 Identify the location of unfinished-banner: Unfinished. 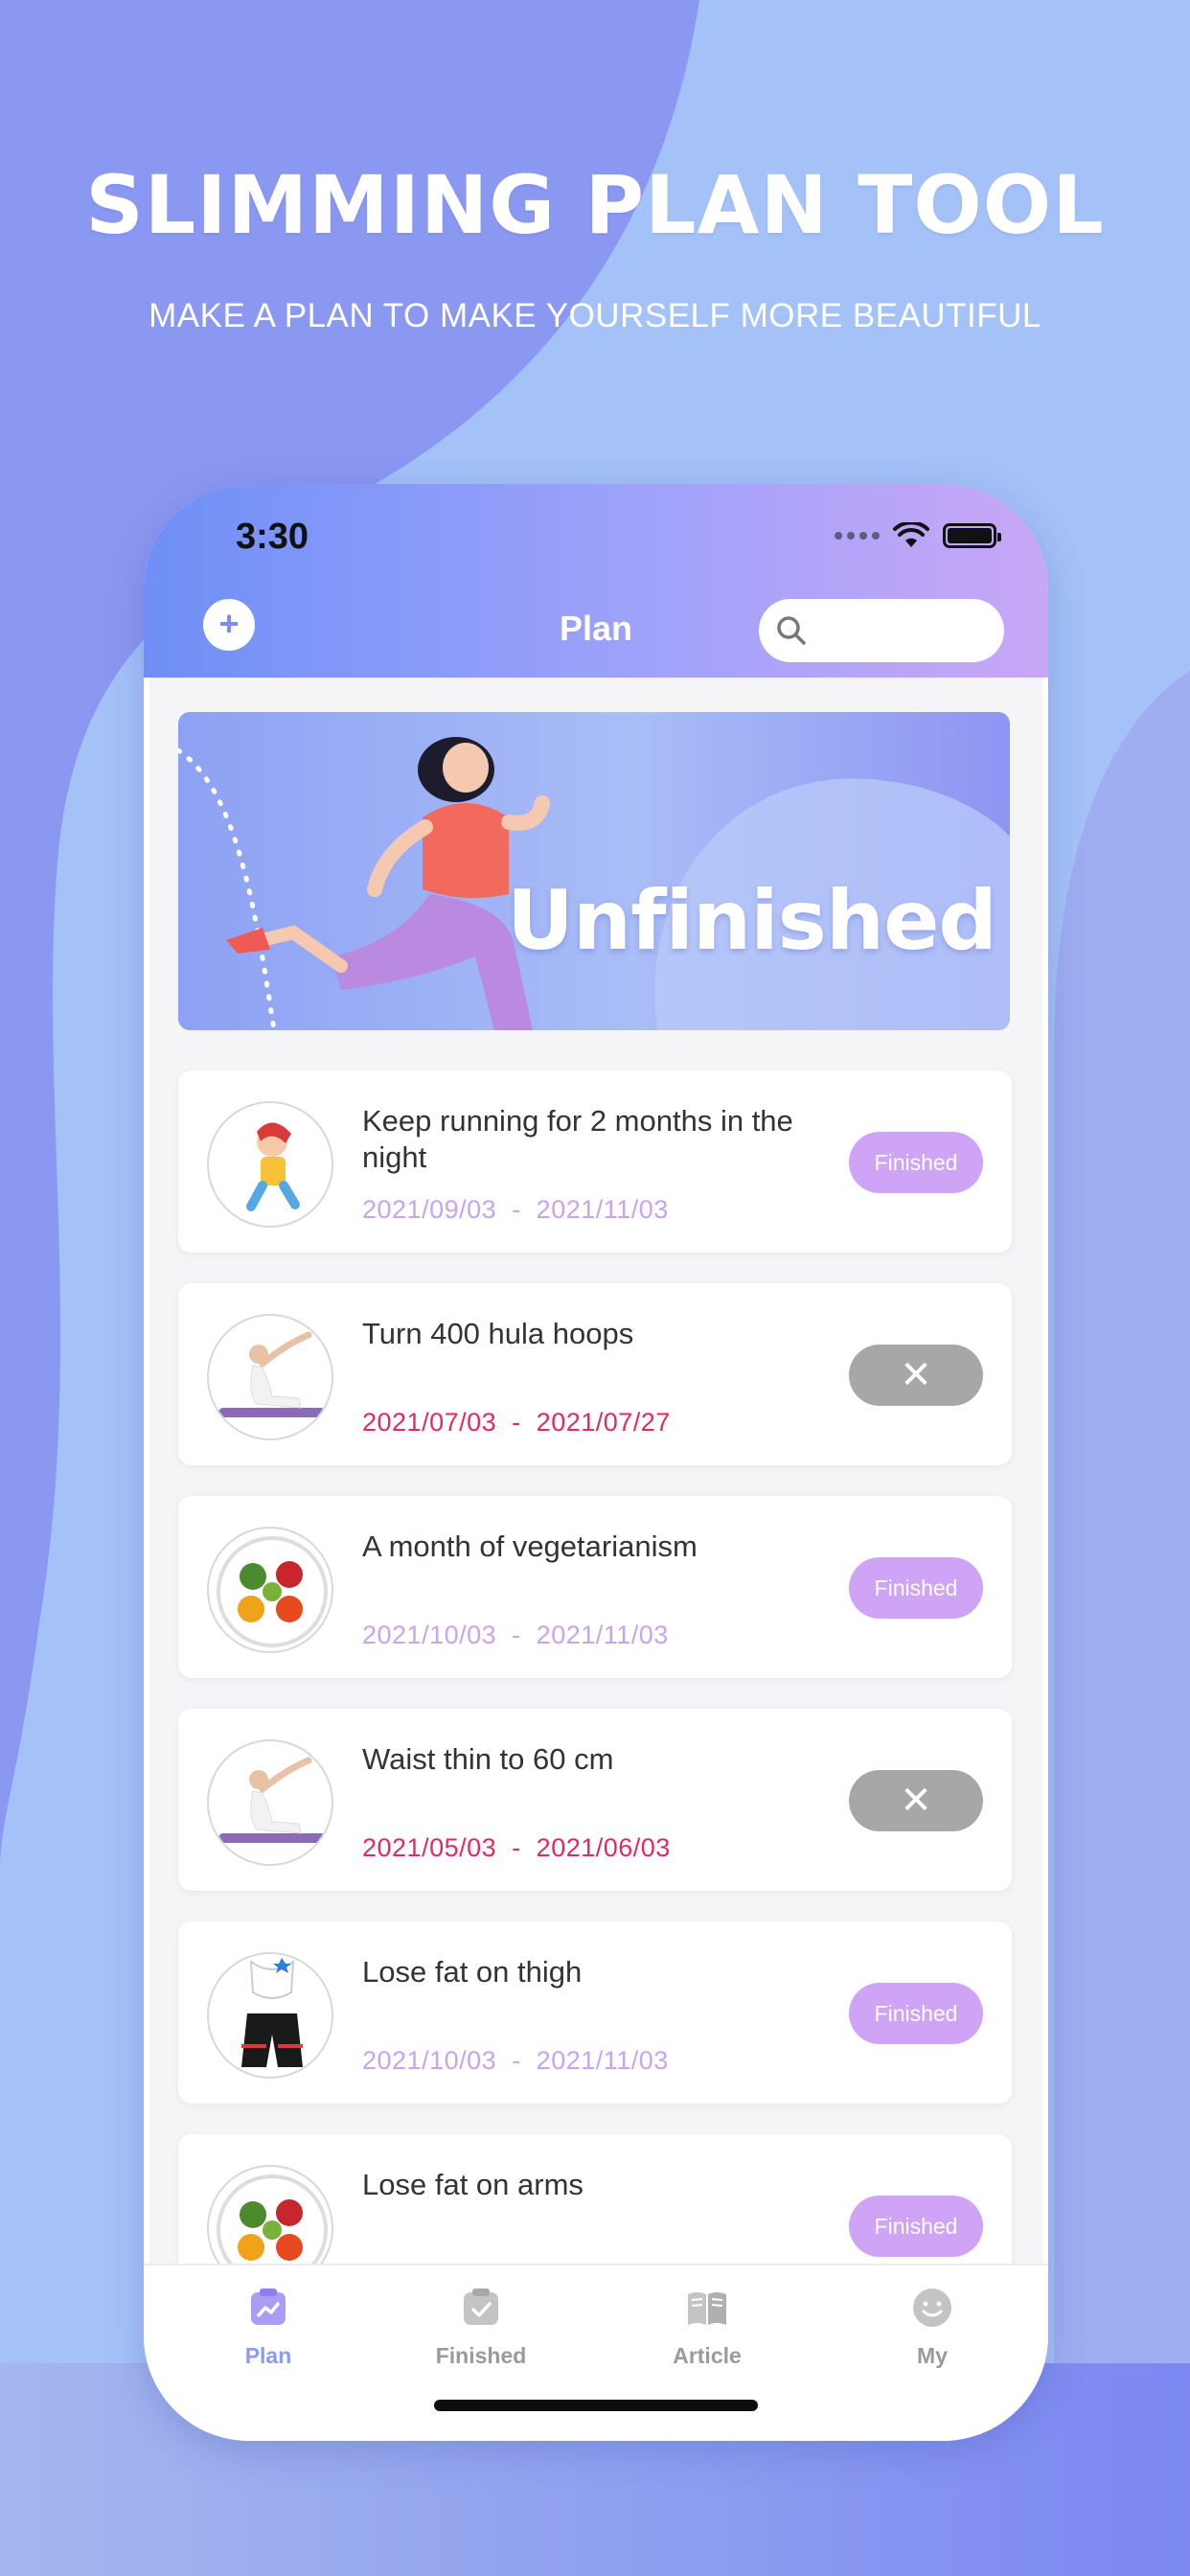
(594, 871).